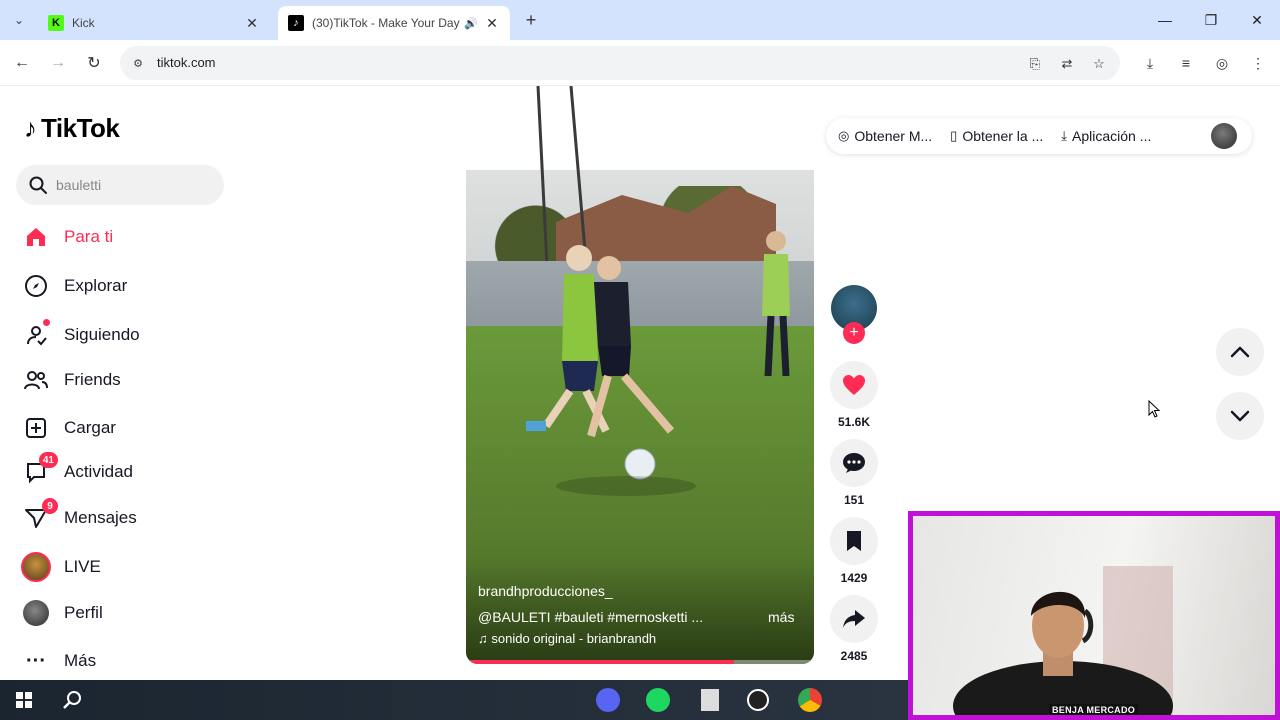 This screenshot has width=1280, height=720. Describe the element at coordinates (130, 567) in the screenshot. I see `nav-live: LIVE` at that location.